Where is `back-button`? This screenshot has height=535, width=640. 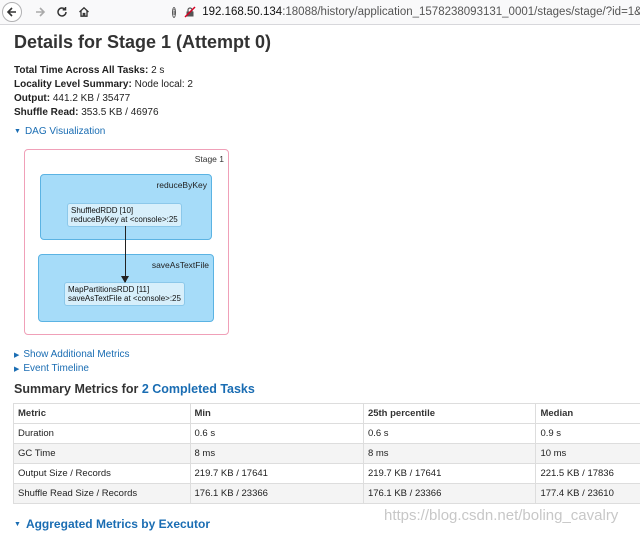
back-button is located at coordinates (12, 12).